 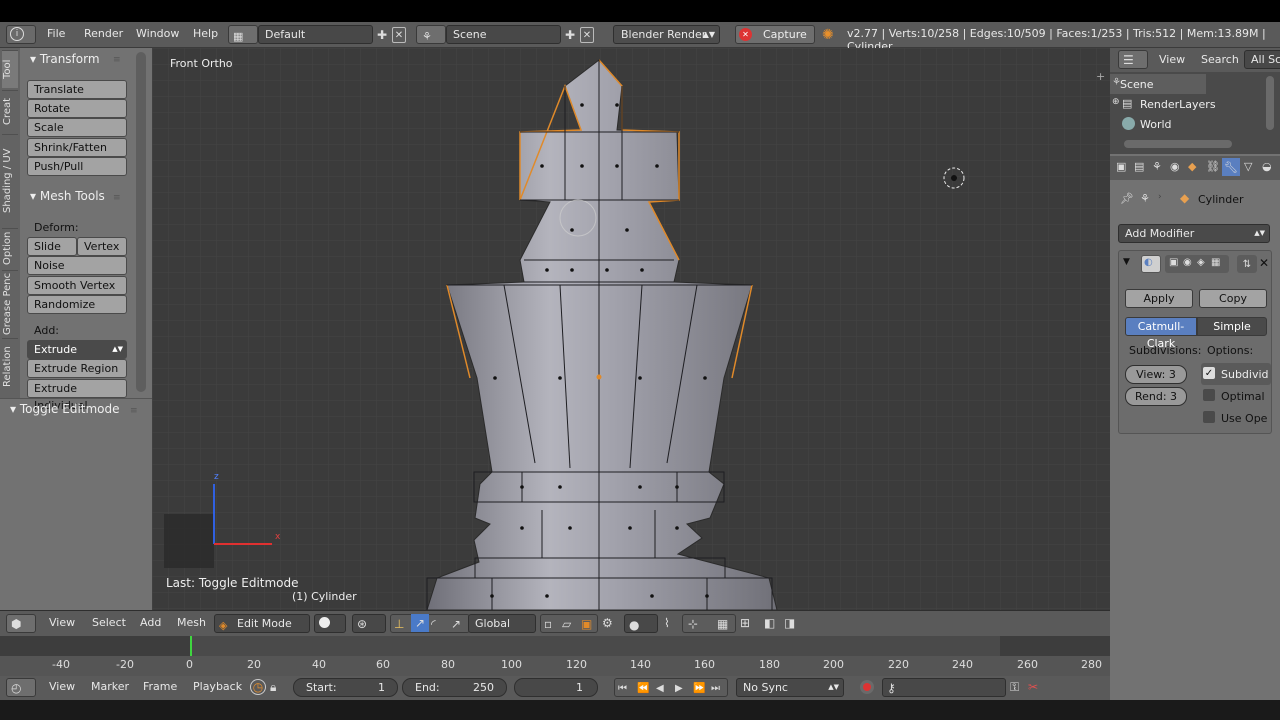 What do you see at coordinates (1236, 418) in the screenshot?
I see `use-opensubdiv-option: Use Ope` at bounding box center [1236, 418].